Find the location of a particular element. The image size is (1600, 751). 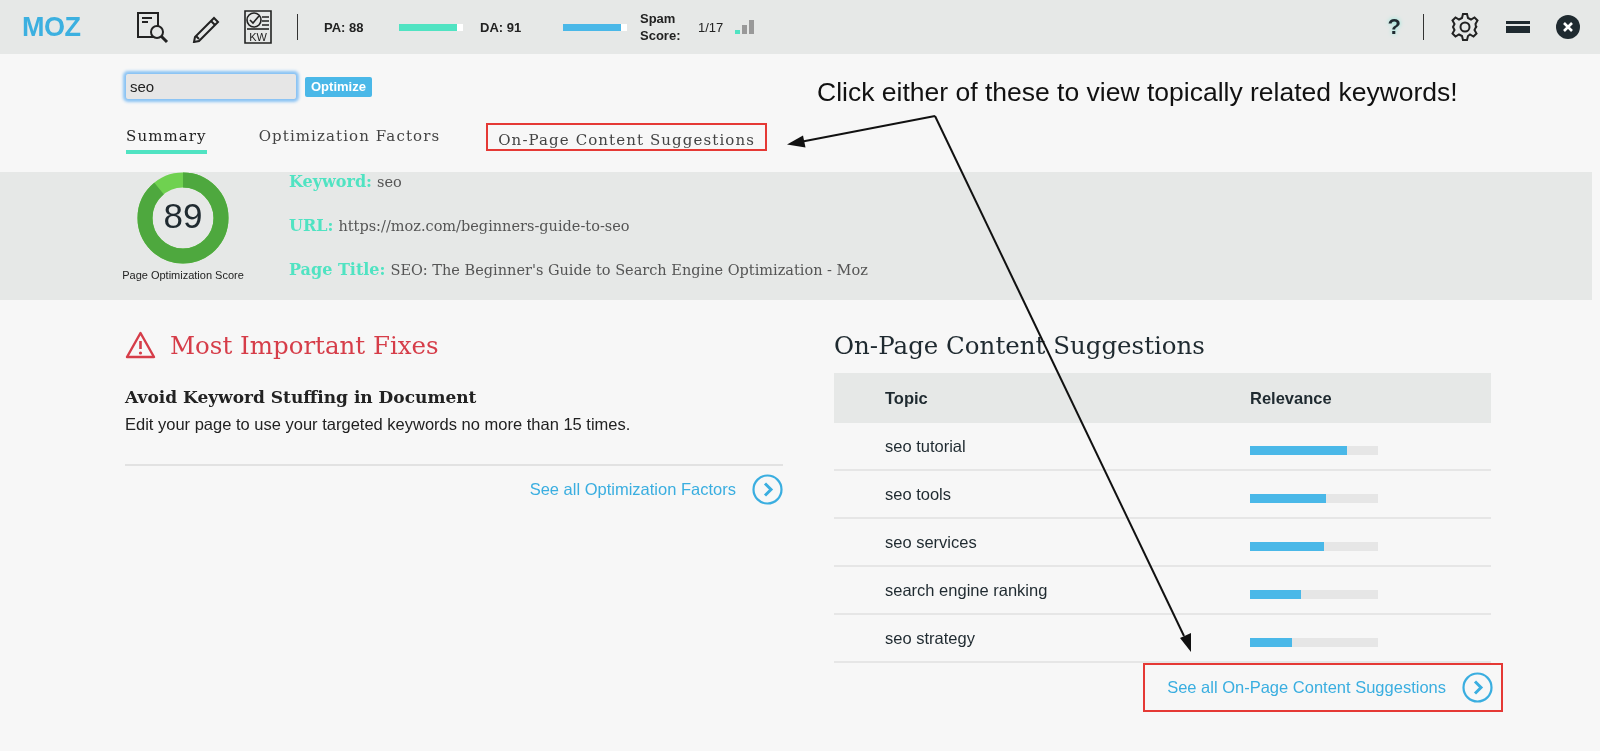

settings-icon is located at coordinates (1465, 27).